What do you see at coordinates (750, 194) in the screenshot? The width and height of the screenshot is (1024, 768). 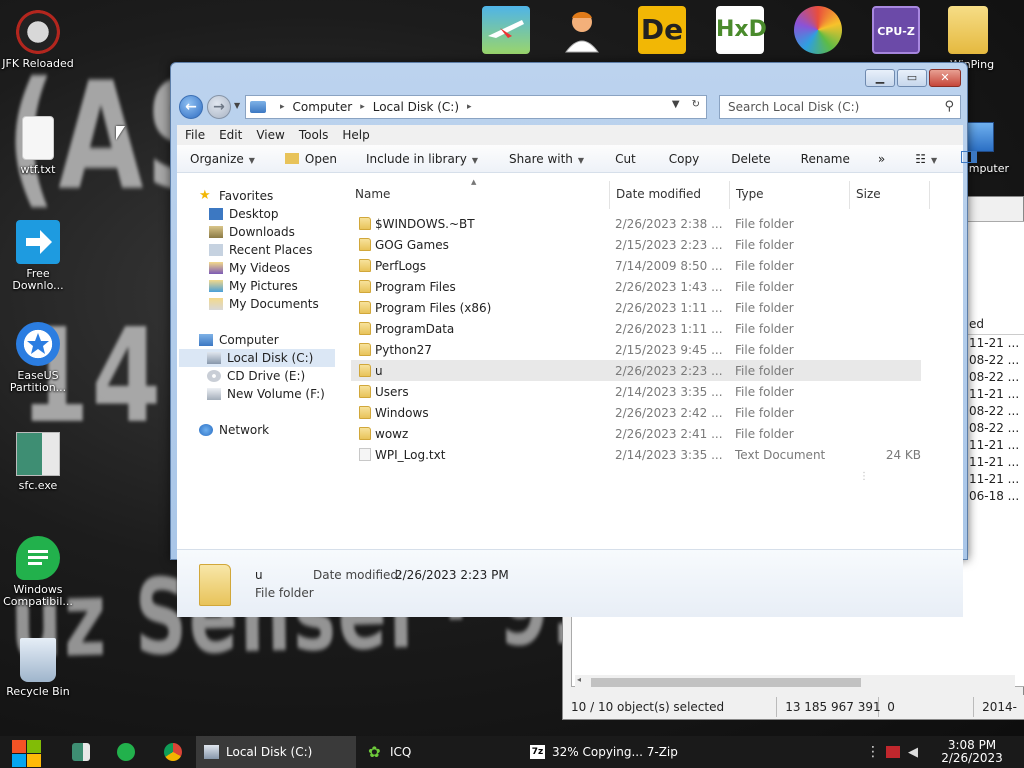 I see `column-type: Type` at bounding box center [750, 194].